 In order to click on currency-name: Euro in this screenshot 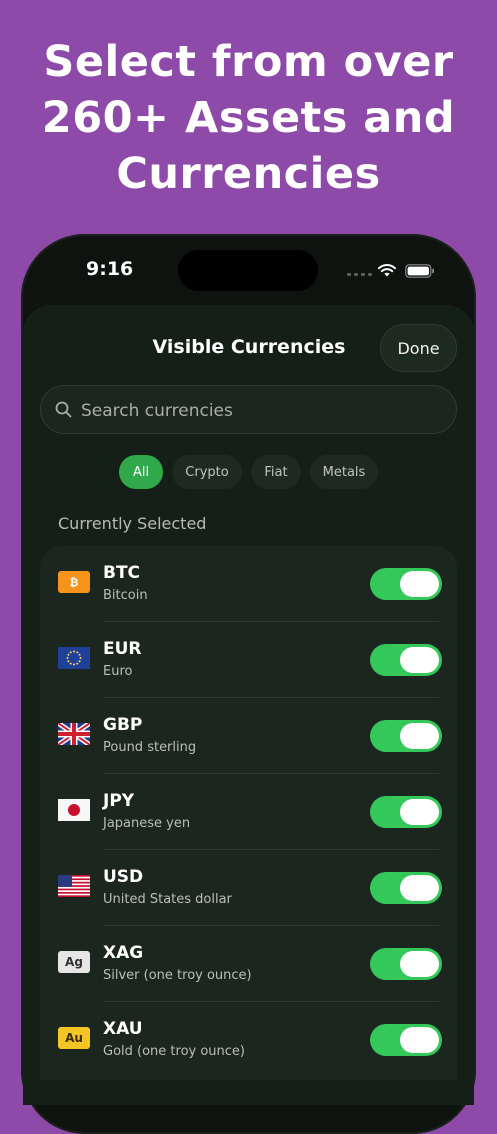, I will do `click(118, 671)`.